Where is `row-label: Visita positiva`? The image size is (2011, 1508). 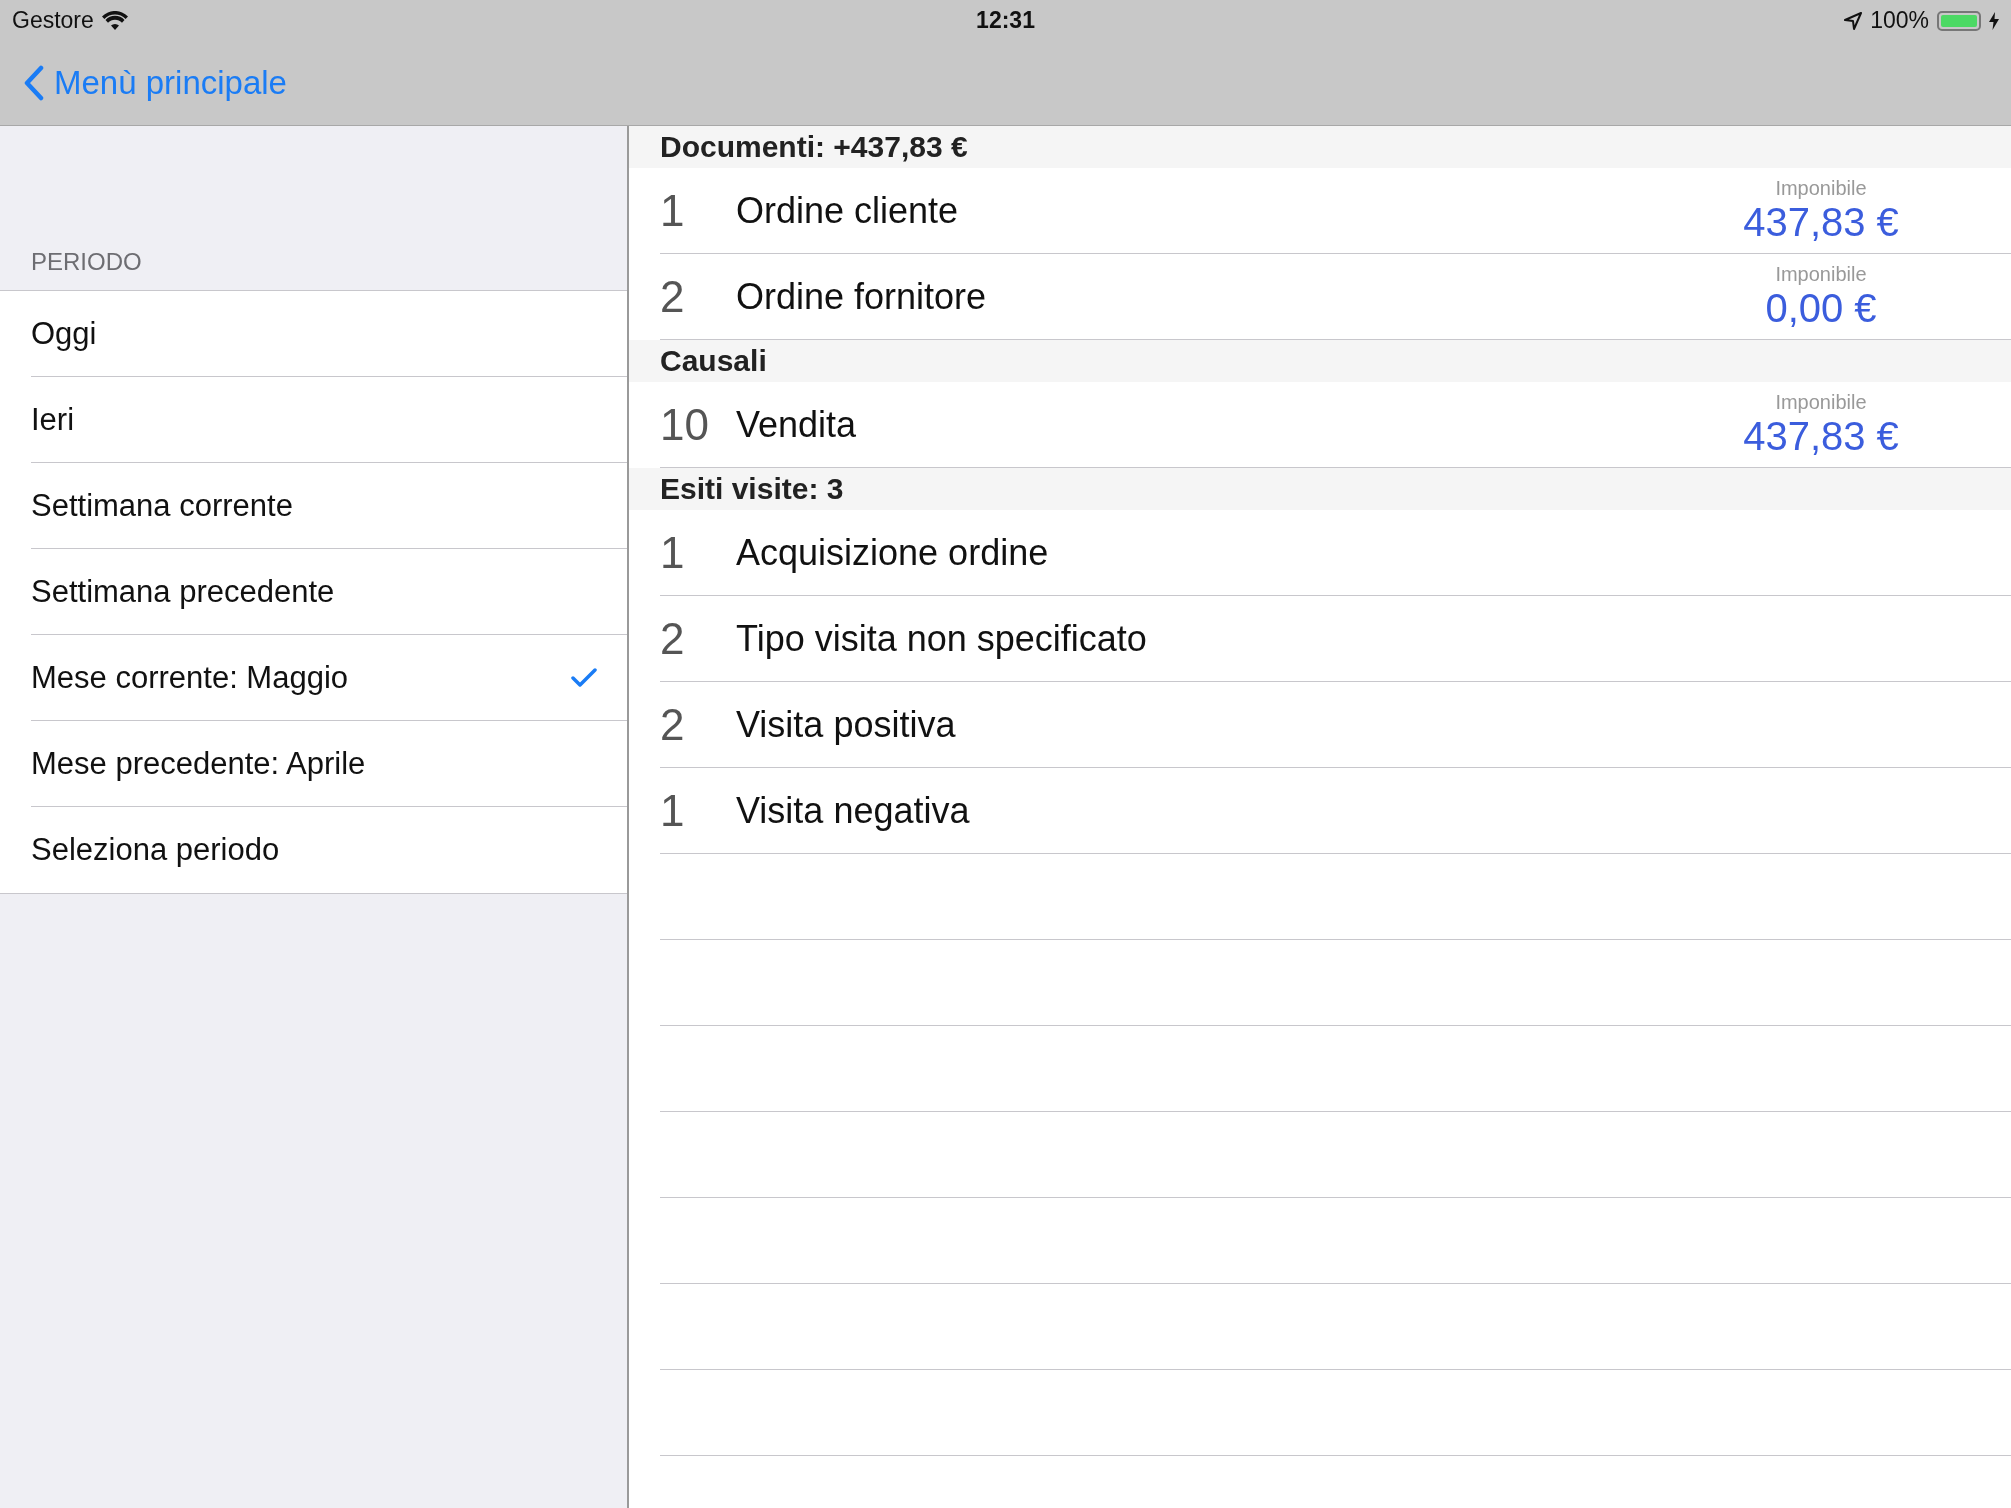 row-label: Visita positiva is located at coordinates (846, 724).